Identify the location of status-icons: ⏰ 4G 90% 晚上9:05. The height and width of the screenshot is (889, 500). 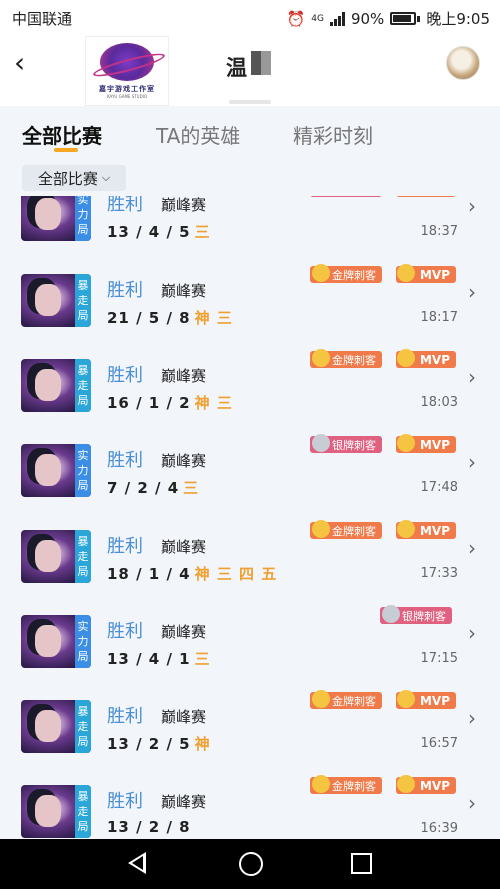
(388, 18).